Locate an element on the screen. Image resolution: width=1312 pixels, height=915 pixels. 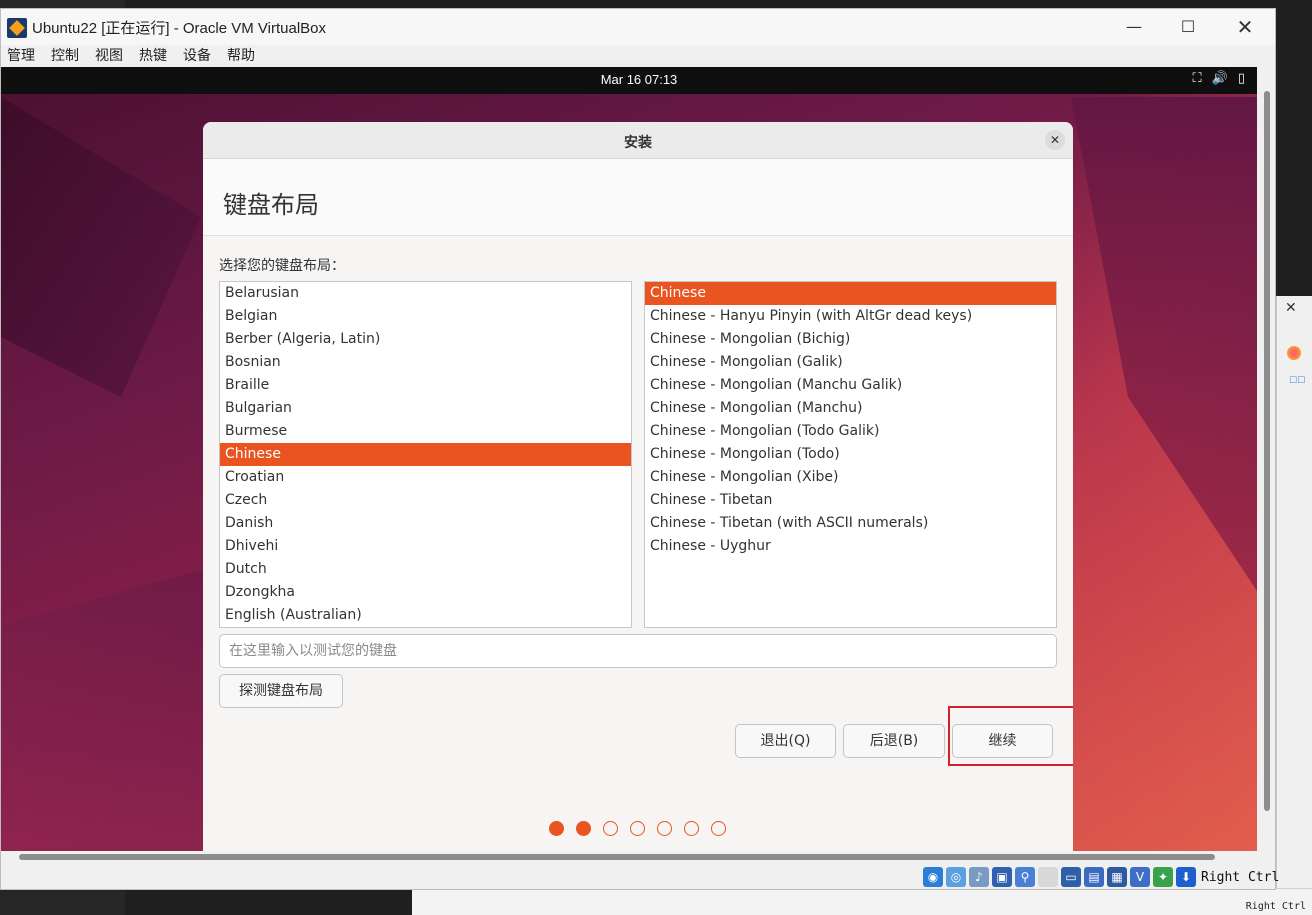
mouse-integration-icon: ✦ is located at coordinates (1163, 877).